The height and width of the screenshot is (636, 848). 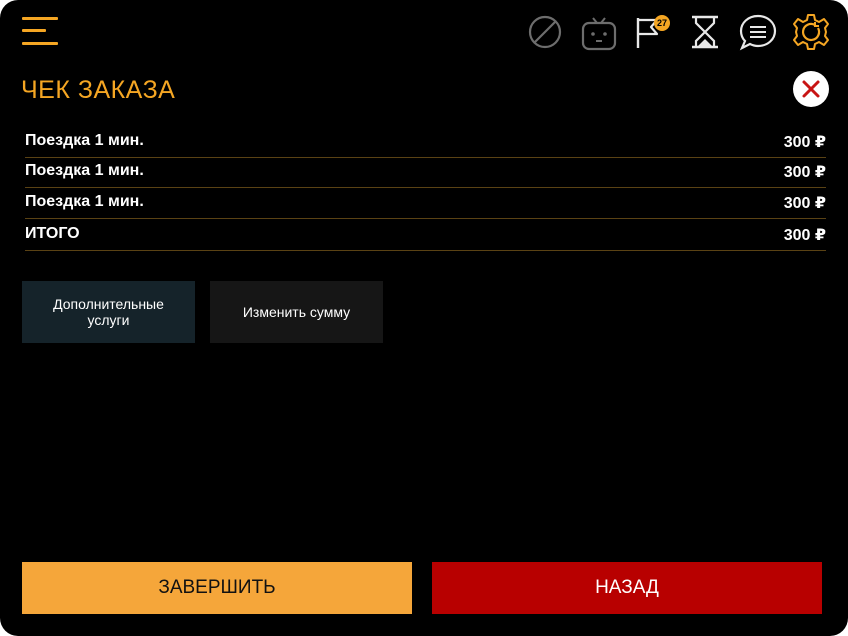 I want to click on flag-count-badge: 27, so click(x=662, y=23).